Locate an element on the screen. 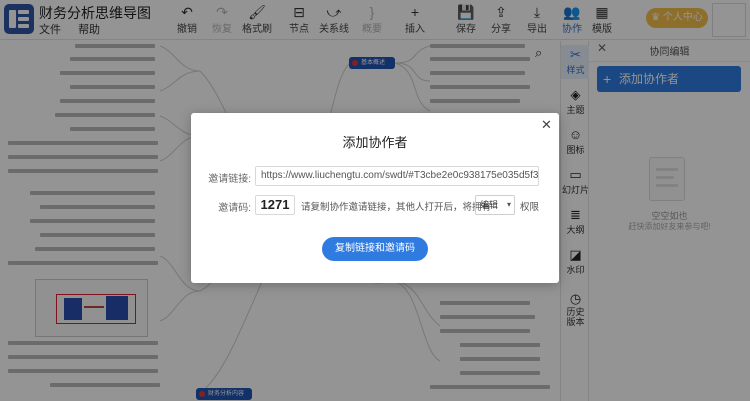 The width and height of the screenshot is (750, 401). invite-code-value: 1271 is located at coordinates (275, 205).